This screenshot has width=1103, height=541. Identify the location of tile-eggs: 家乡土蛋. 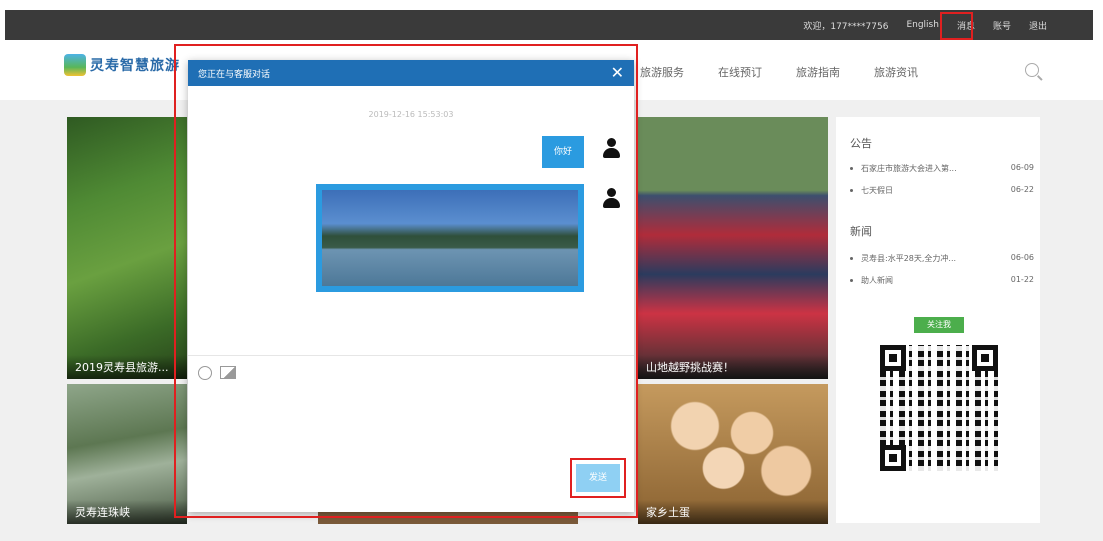
(733, 454).